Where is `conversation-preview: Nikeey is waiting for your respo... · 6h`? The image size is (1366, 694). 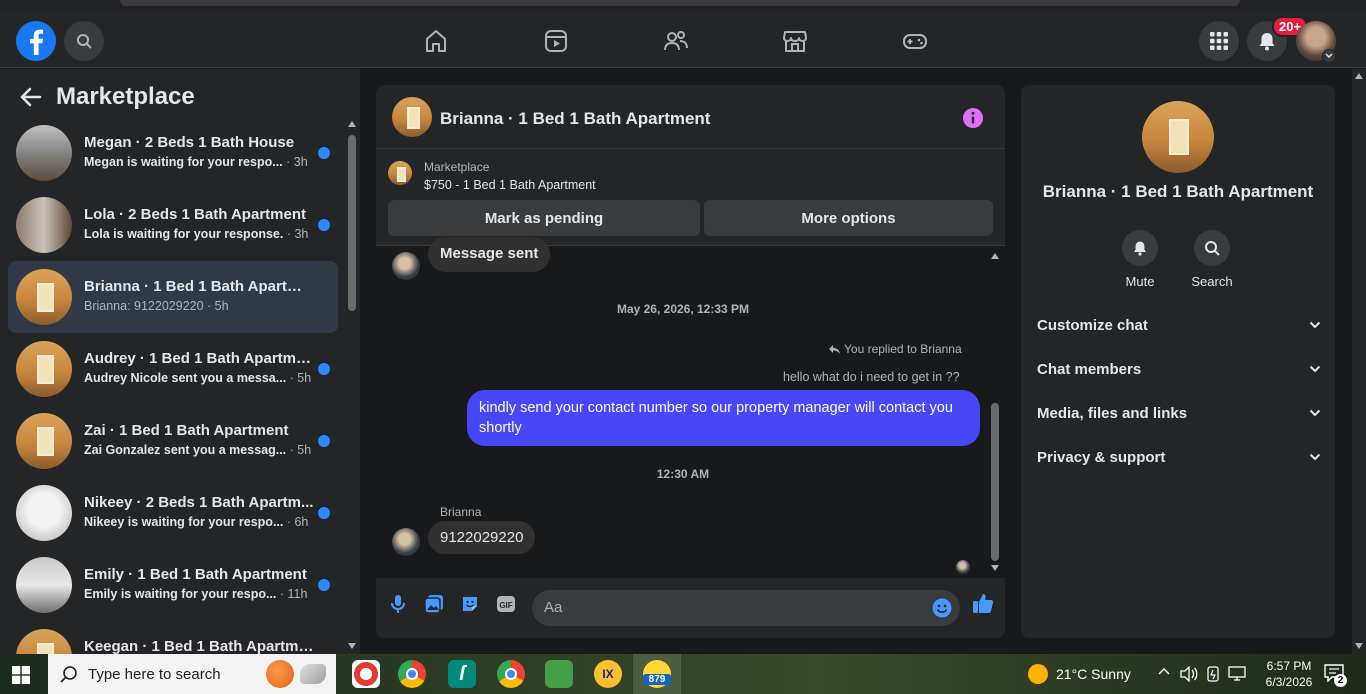 conversation-preview: Nikeey is waiting for your respo... · 6h is located at coordinates (196, 522).